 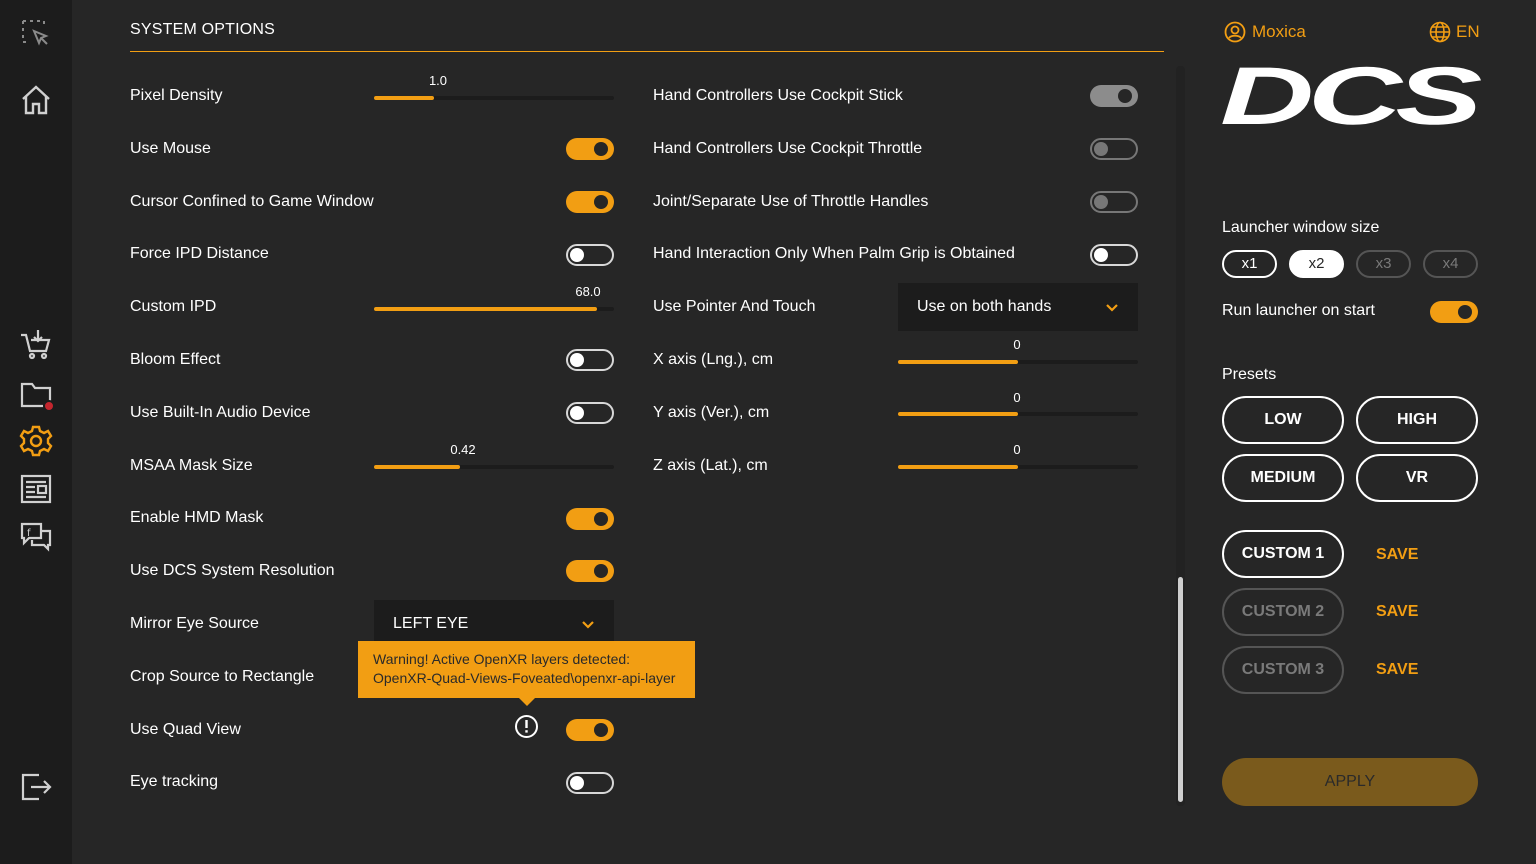 I want to click on gear-icon, so click(x=36, y=441).